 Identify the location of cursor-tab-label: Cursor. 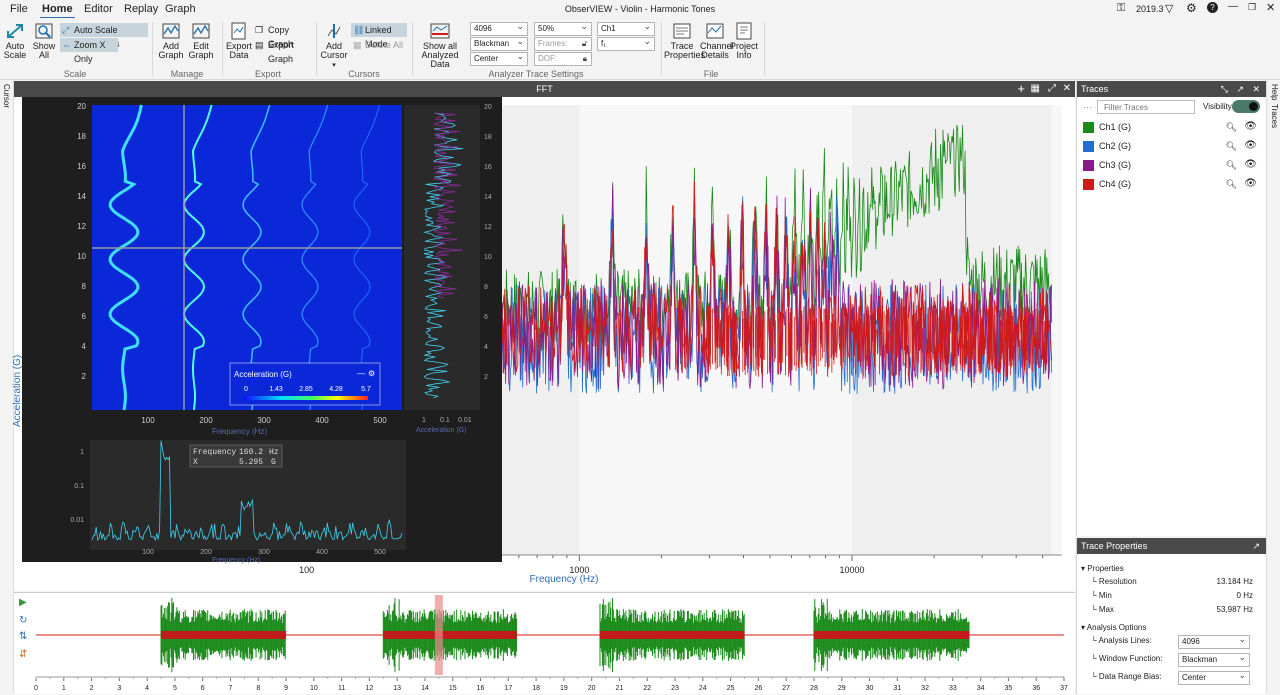
(6, 96).